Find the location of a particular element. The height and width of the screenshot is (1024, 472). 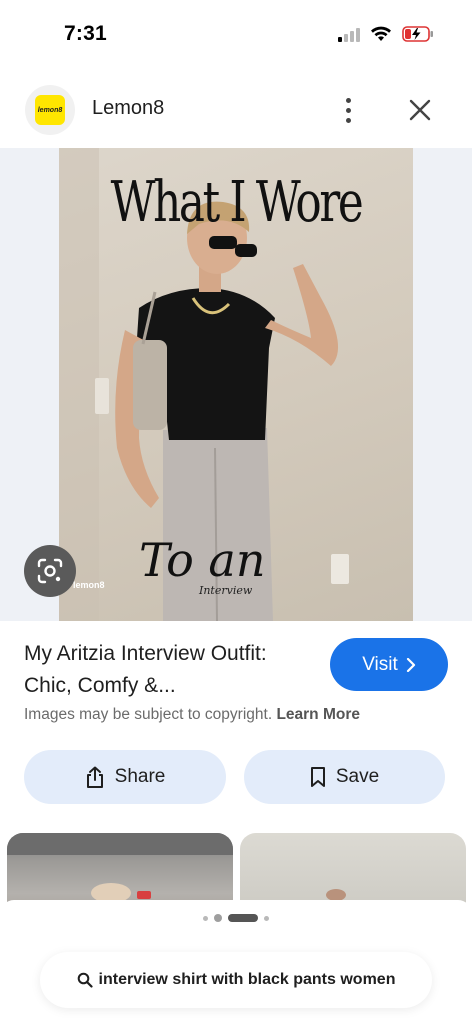

save-button: Save is located at coordinates (344, 777).